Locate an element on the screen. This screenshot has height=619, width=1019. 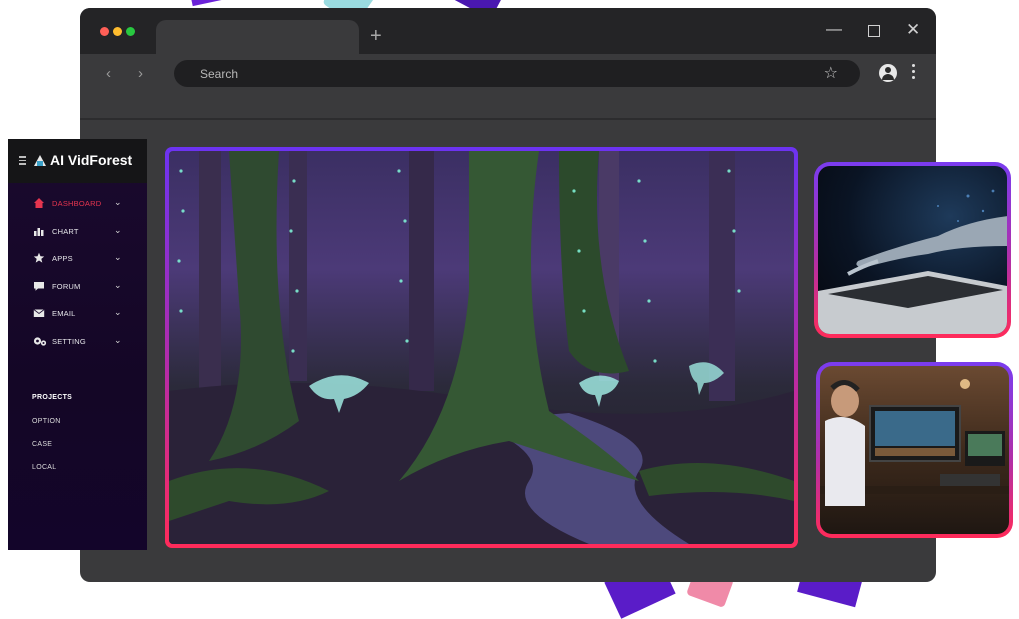
decorative-ribbon is located at coordinates (230, 3).